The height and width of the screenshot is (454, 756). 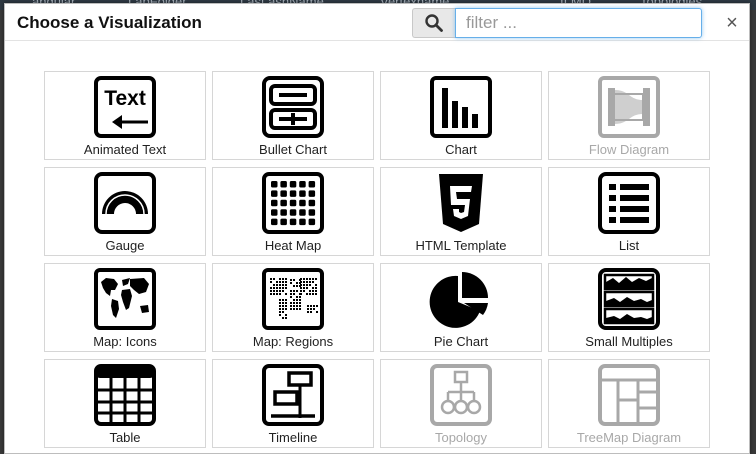 I want to click on visualization-tile-small-multiples: Small Multiples, so click(x=629, y=307).